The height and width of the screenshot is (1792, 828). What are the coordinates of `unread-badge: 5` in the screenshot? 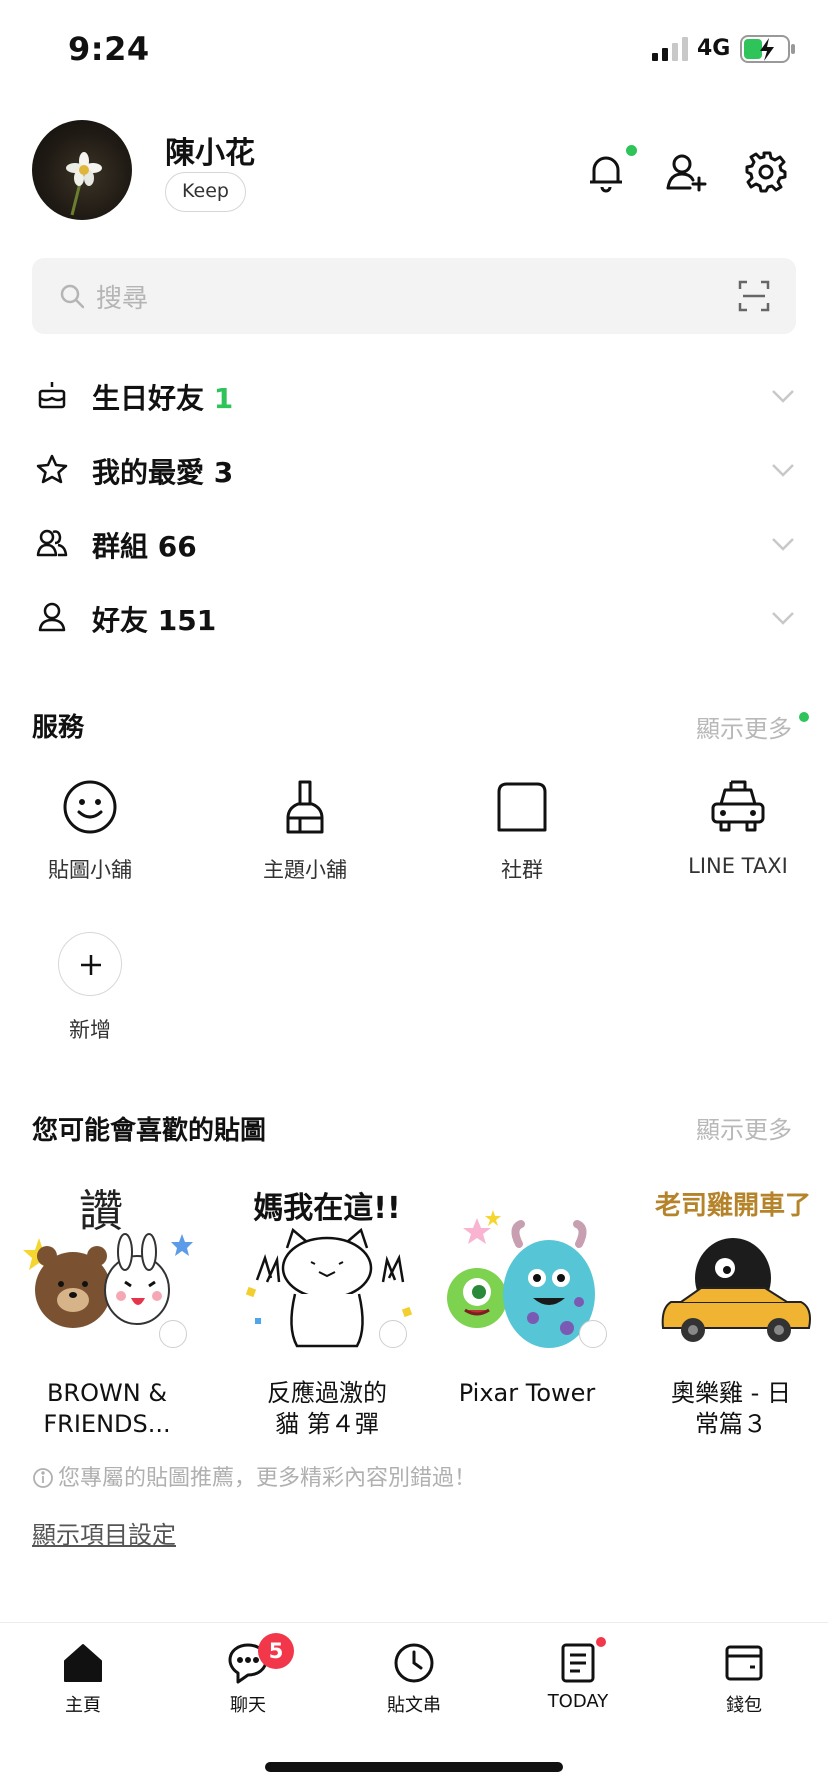 It's located at (276, 1651).